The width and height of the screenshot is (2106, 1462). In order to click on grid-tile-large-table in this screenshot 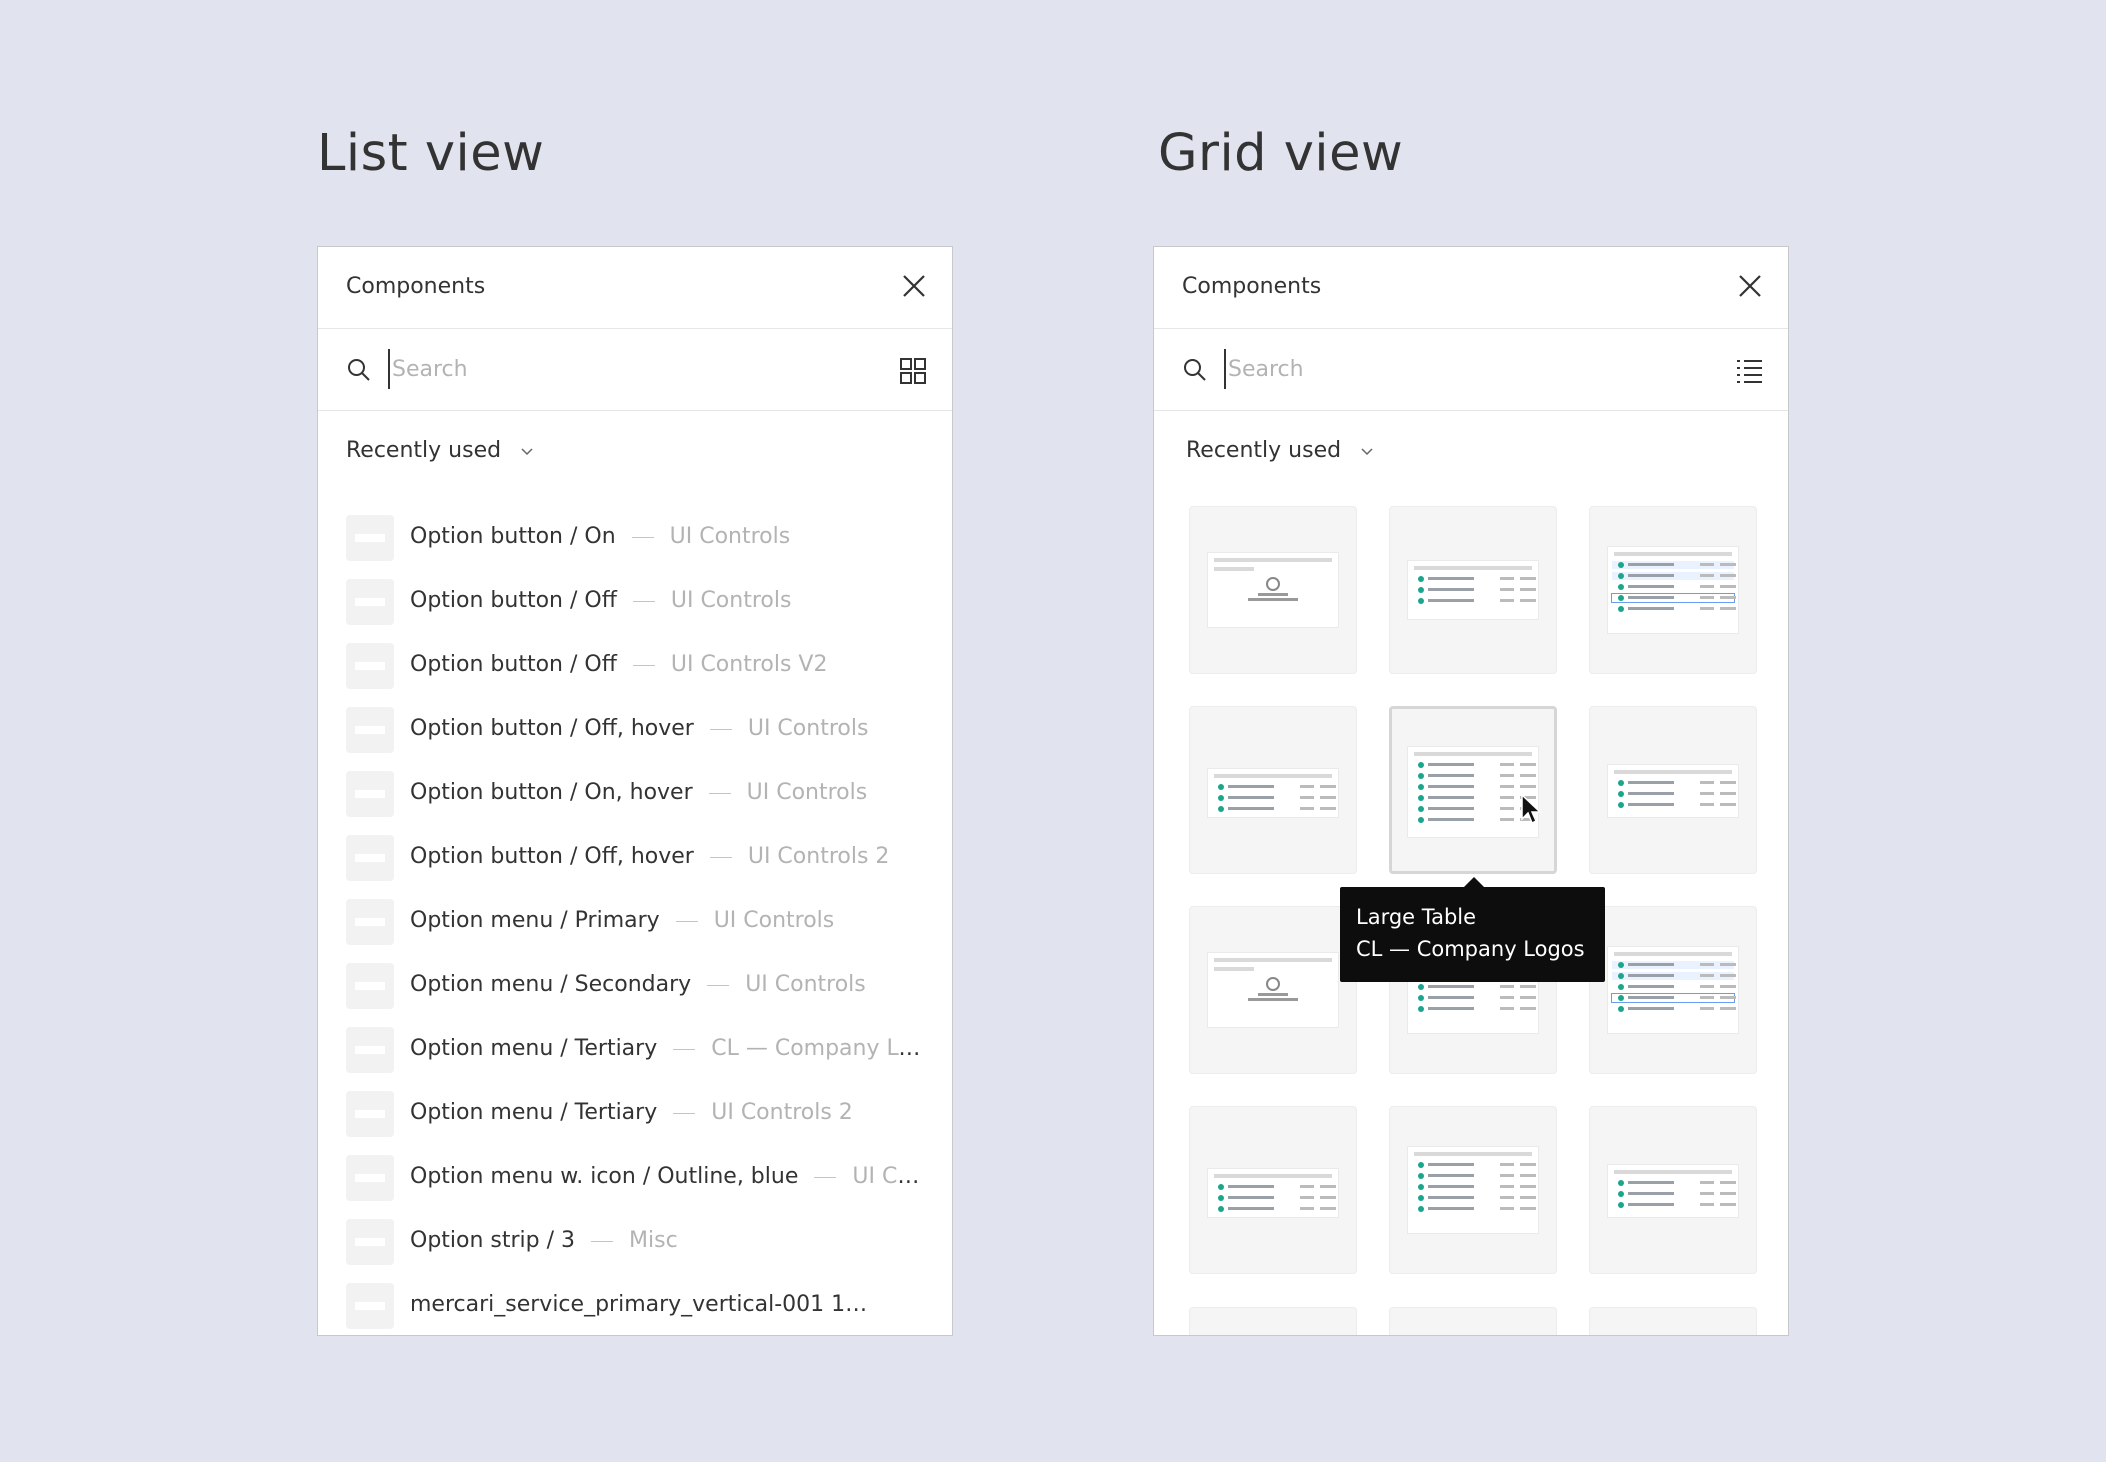, I will do `click(1473, 790)`.